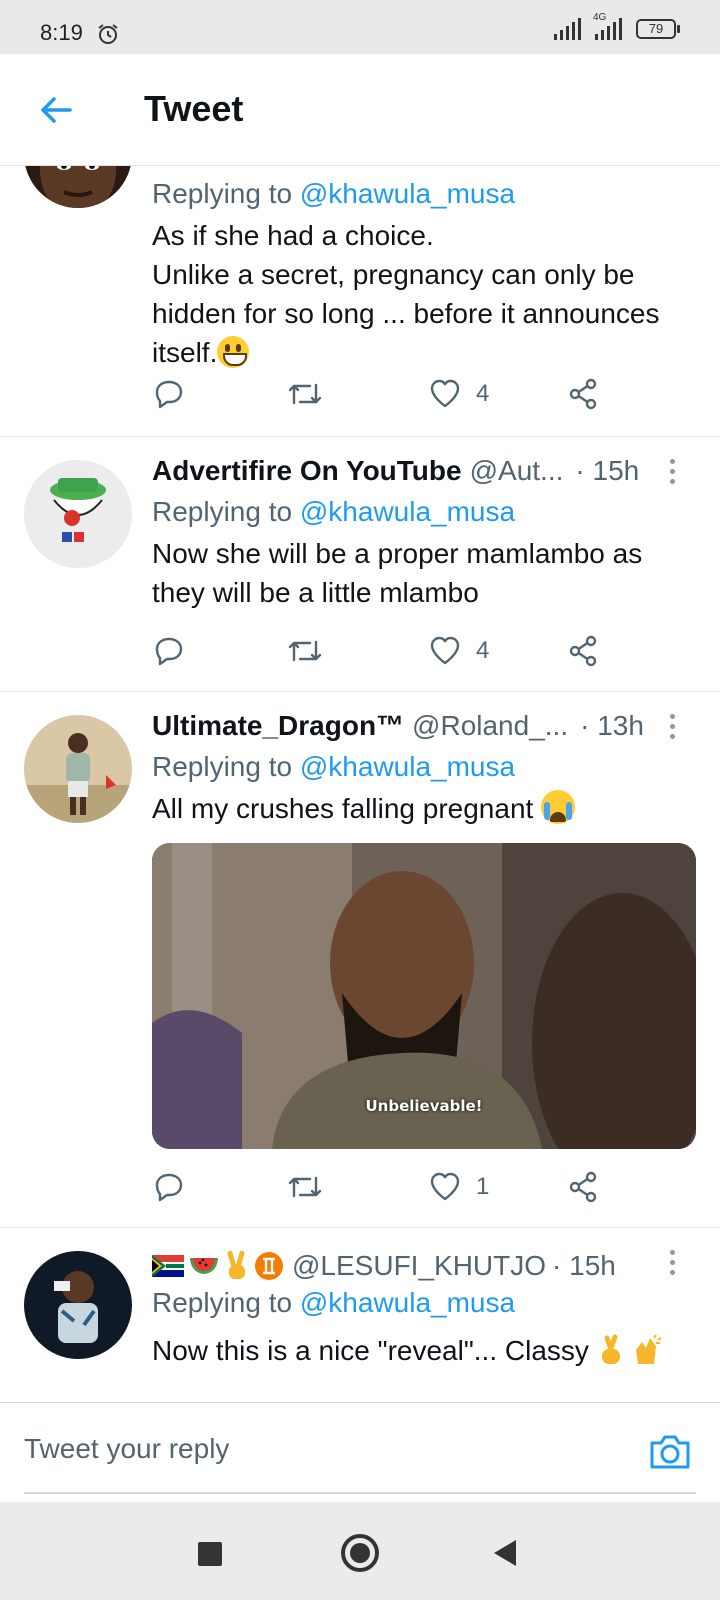 The height and width of the screenshot is (1600, 720). I want to click on home-button, so click(360, 1553).